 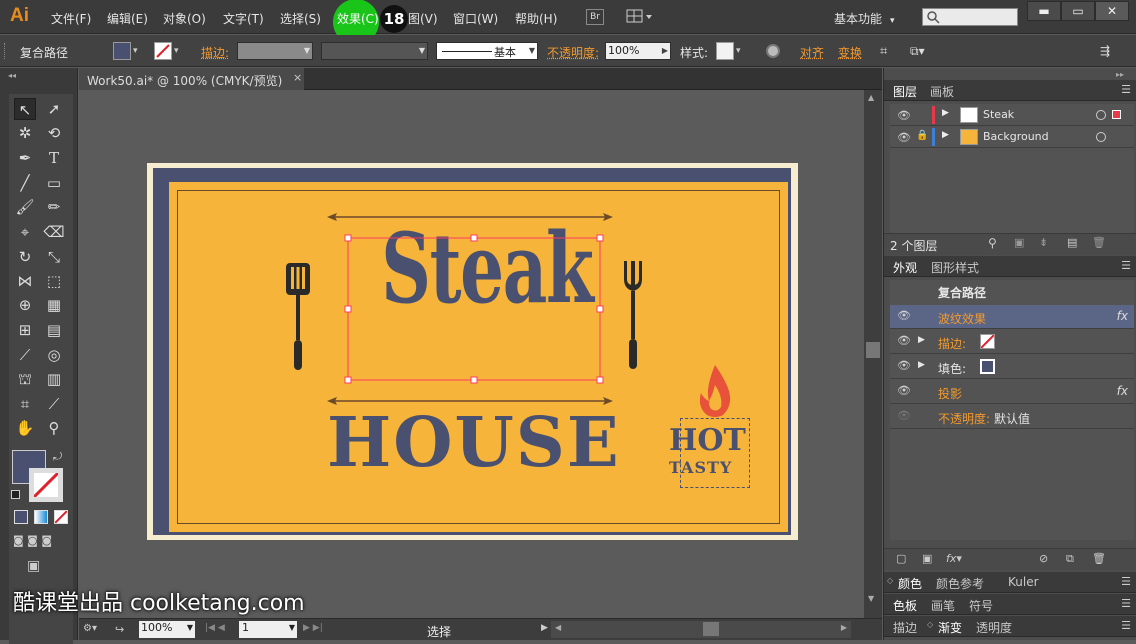 I want to click on brush-style-dropdown: 基本 ▼, so click(x=487, y=51).